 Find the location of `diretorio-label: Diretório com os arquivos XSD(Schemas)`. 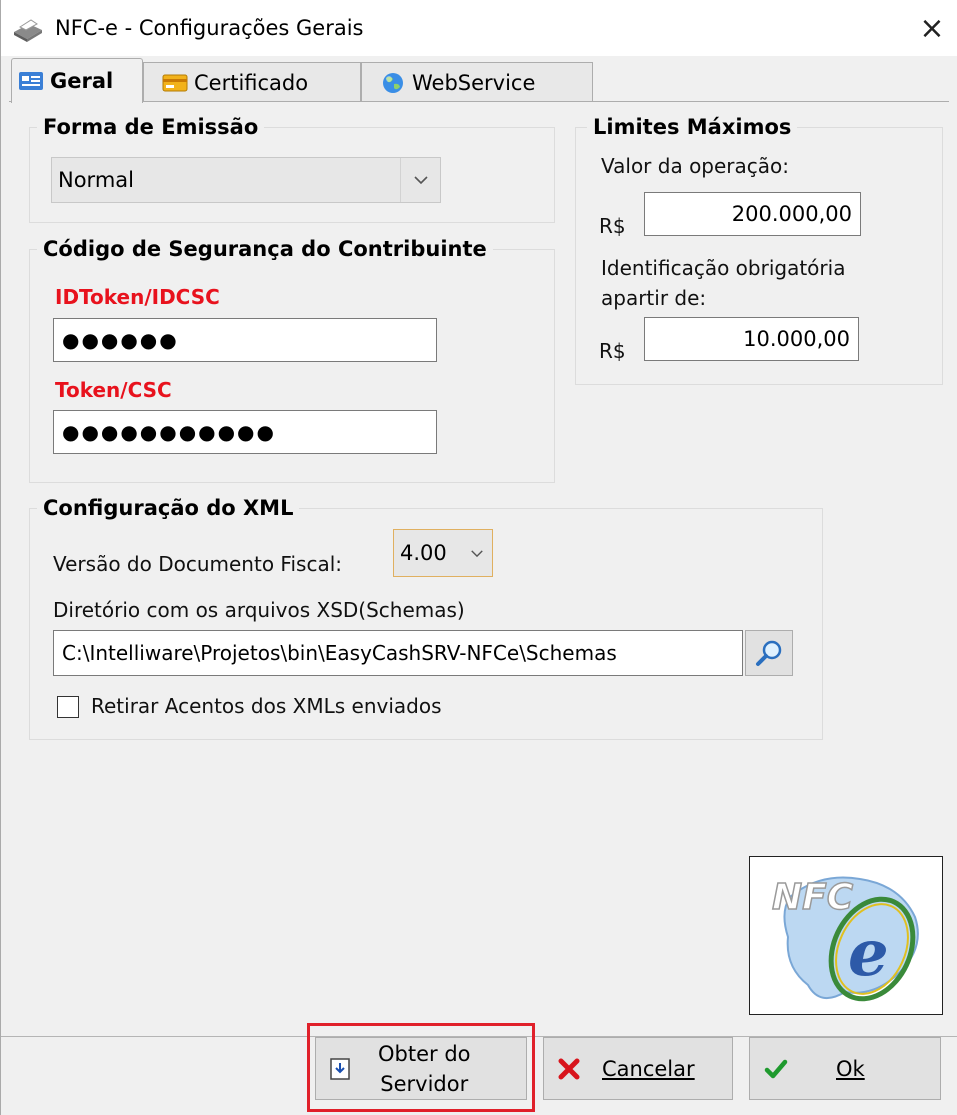

diretorio-label: Diretório com os arquivos XSD(Schemas) is located at coordinates (259, 610).